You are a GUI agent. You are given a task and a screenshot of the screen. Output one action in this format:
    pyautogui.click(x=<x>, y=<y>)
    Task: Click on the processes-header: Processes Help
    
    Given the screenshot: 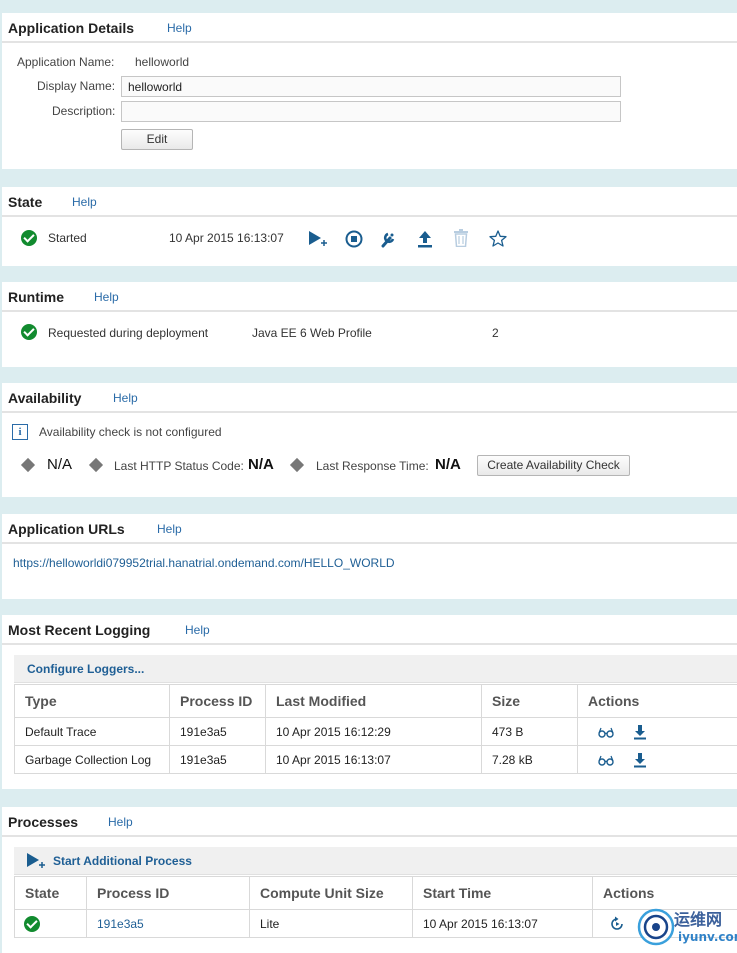 What is the action you would take?
    pyautogui.click(x=369, y=822)
    